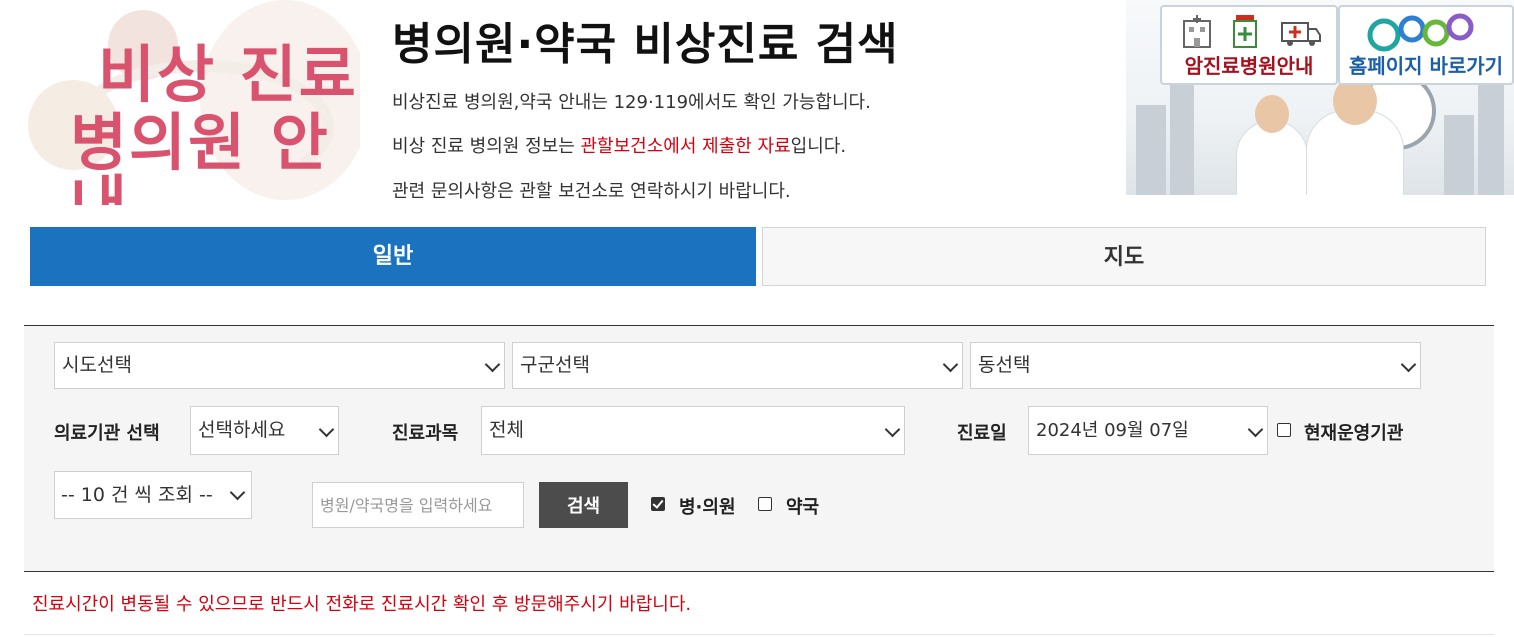 This screenshot has width=1514, height=637. Describe the element at coordinates (200, 156) in the screenshot. I see `logo-text-line2: 병의원 안내` at that location.